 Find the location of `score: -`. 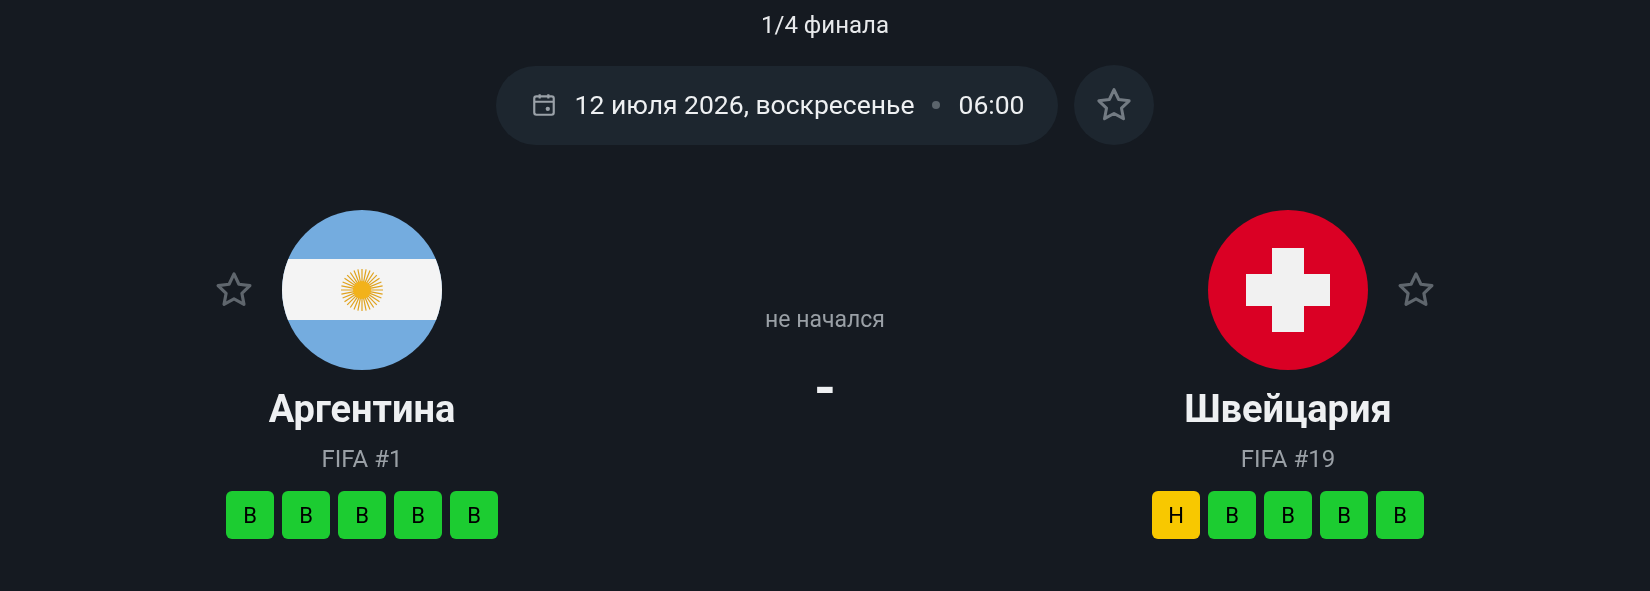

score: - is located at coordinates (825, 387).